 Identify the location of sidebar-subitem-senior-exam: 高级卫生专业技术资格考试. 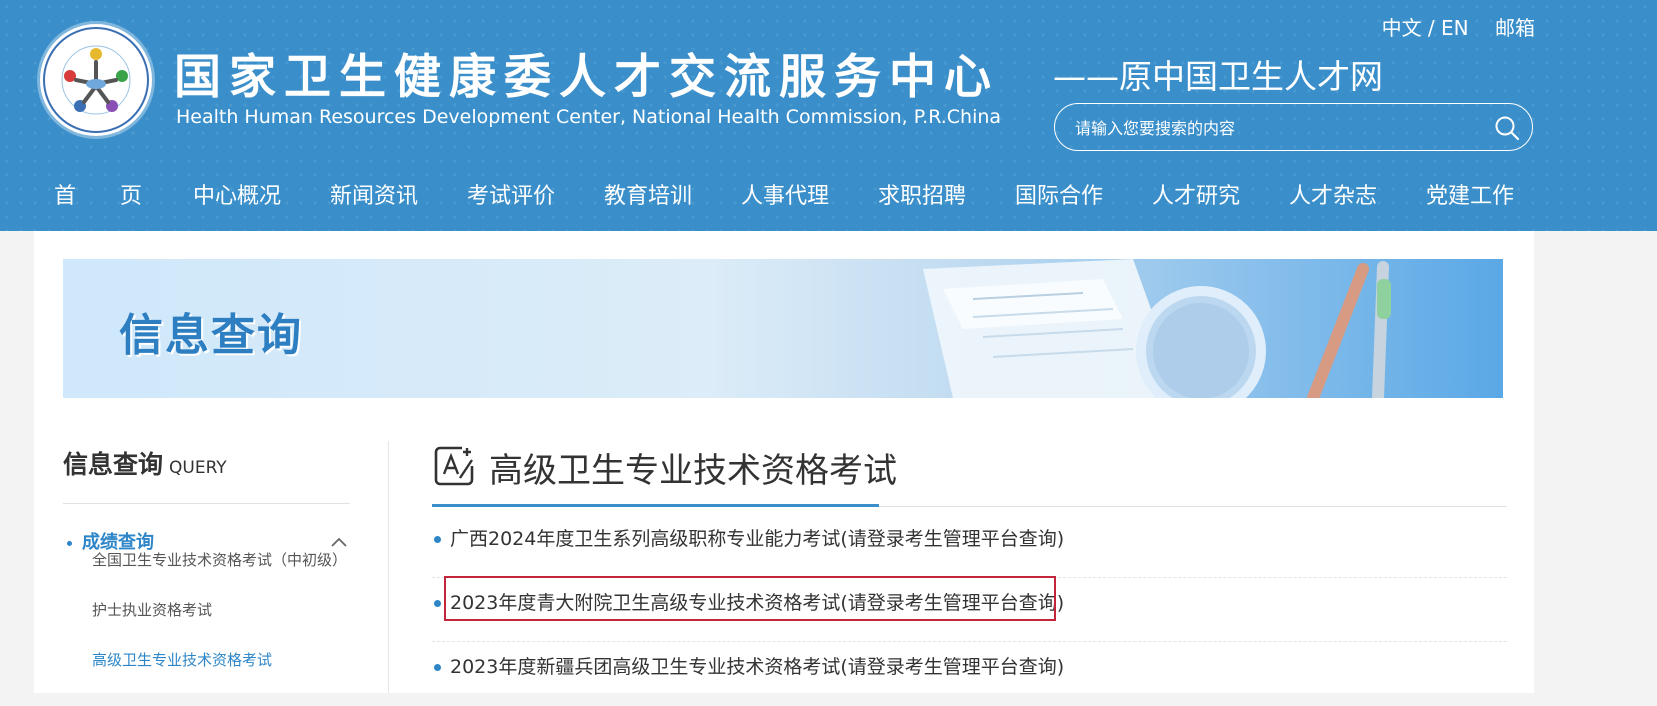
(182, 659).